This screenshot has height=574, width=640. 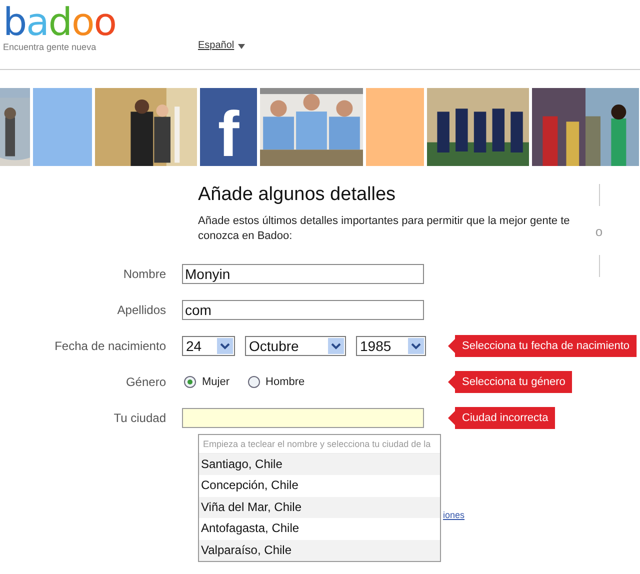 I want to click on radio-option: Mujer, so click(x=206, y=382).